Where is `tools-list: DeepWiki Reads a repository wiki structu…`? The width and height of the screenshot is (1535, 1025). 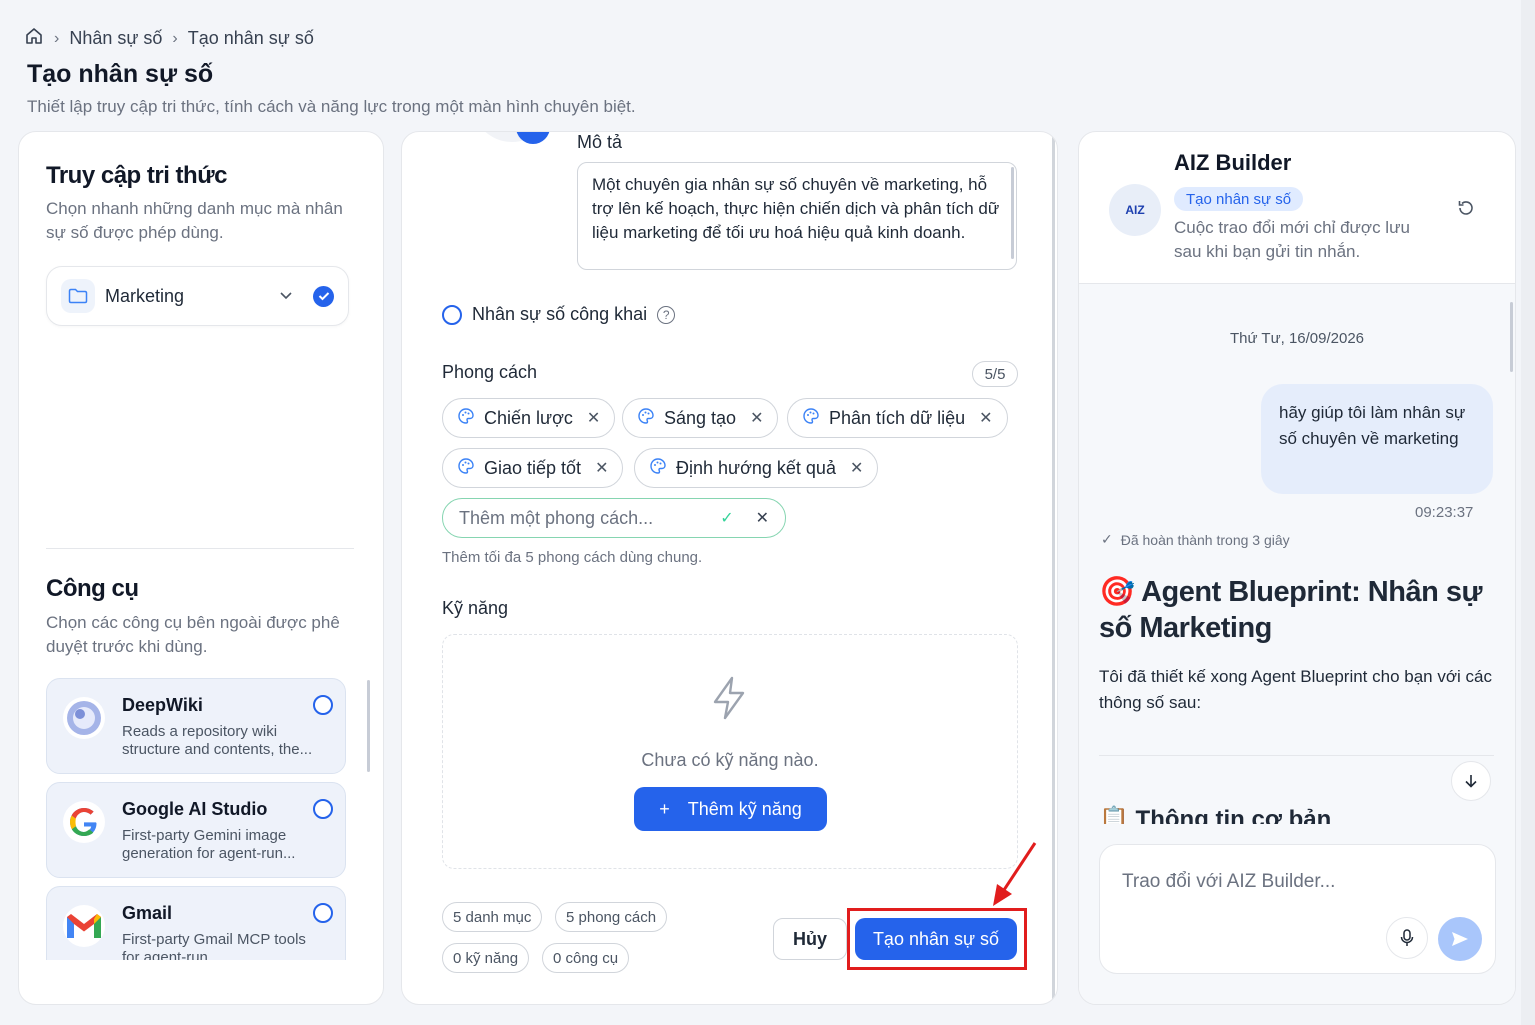
tools-list: DeepWiki Reads a repository wiki structu… is located at coordinates (201, 819).